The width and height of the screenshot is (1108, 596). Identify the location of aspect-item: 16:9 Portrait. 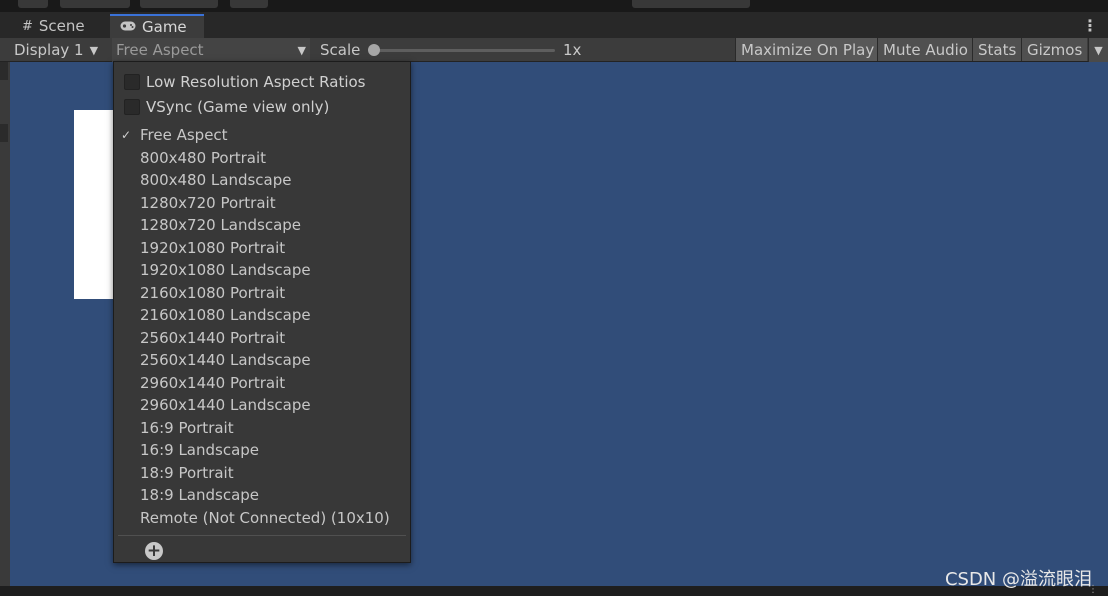
(262, 428).